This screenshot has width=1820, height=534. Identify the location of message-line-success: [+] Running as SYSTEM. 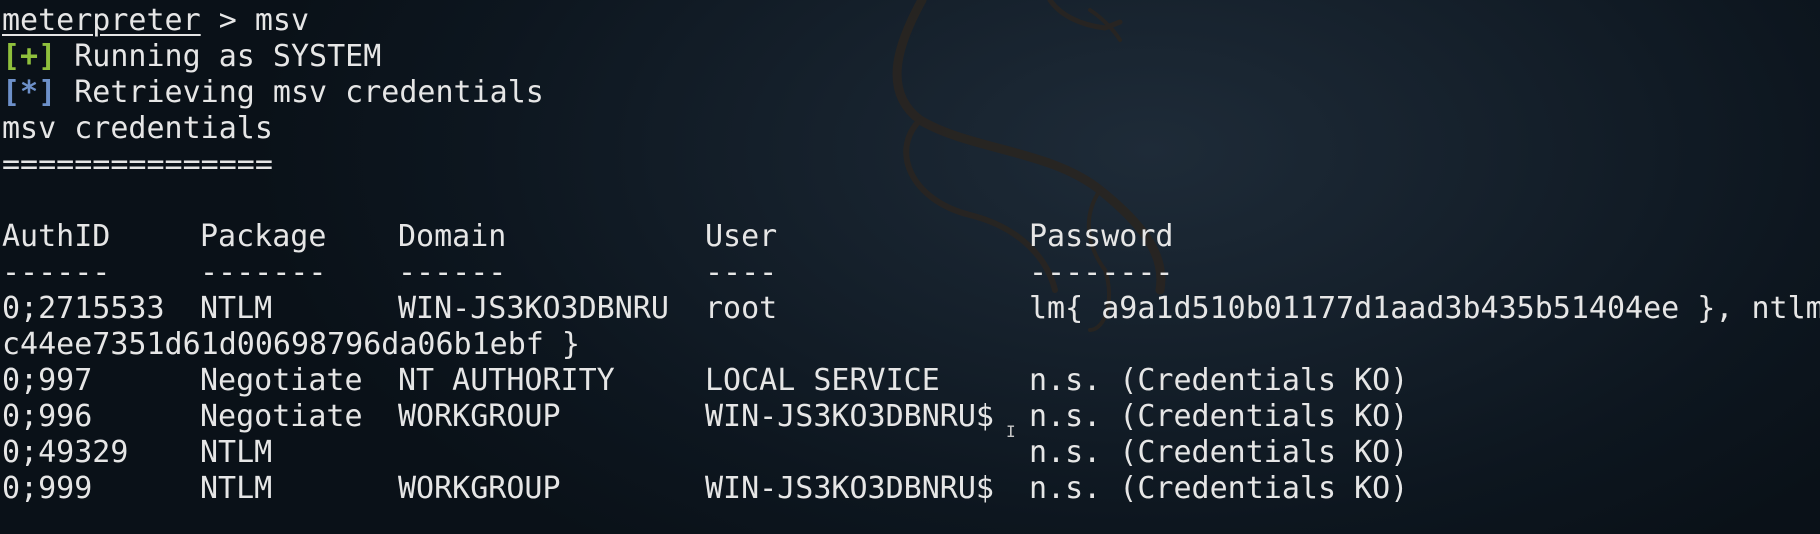
(911, 57).